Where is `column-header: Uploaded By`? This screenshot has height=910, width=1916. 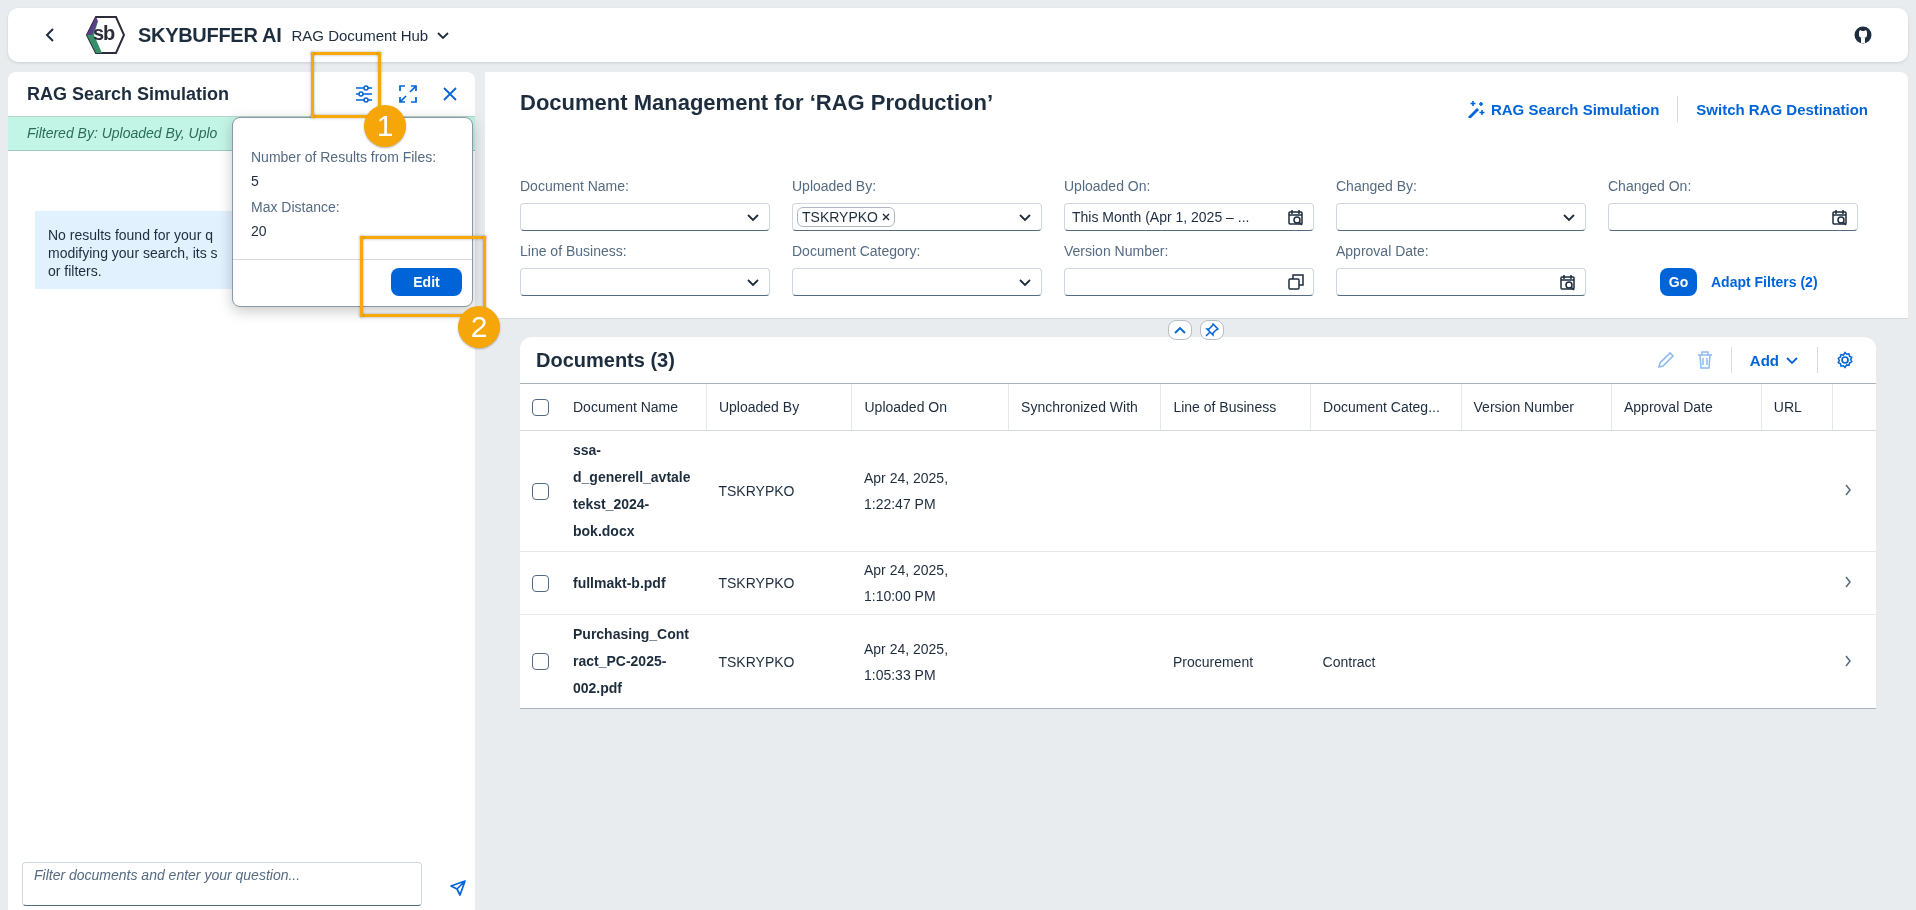
column-header: Uploaded By is located at coordinates (779, 407).